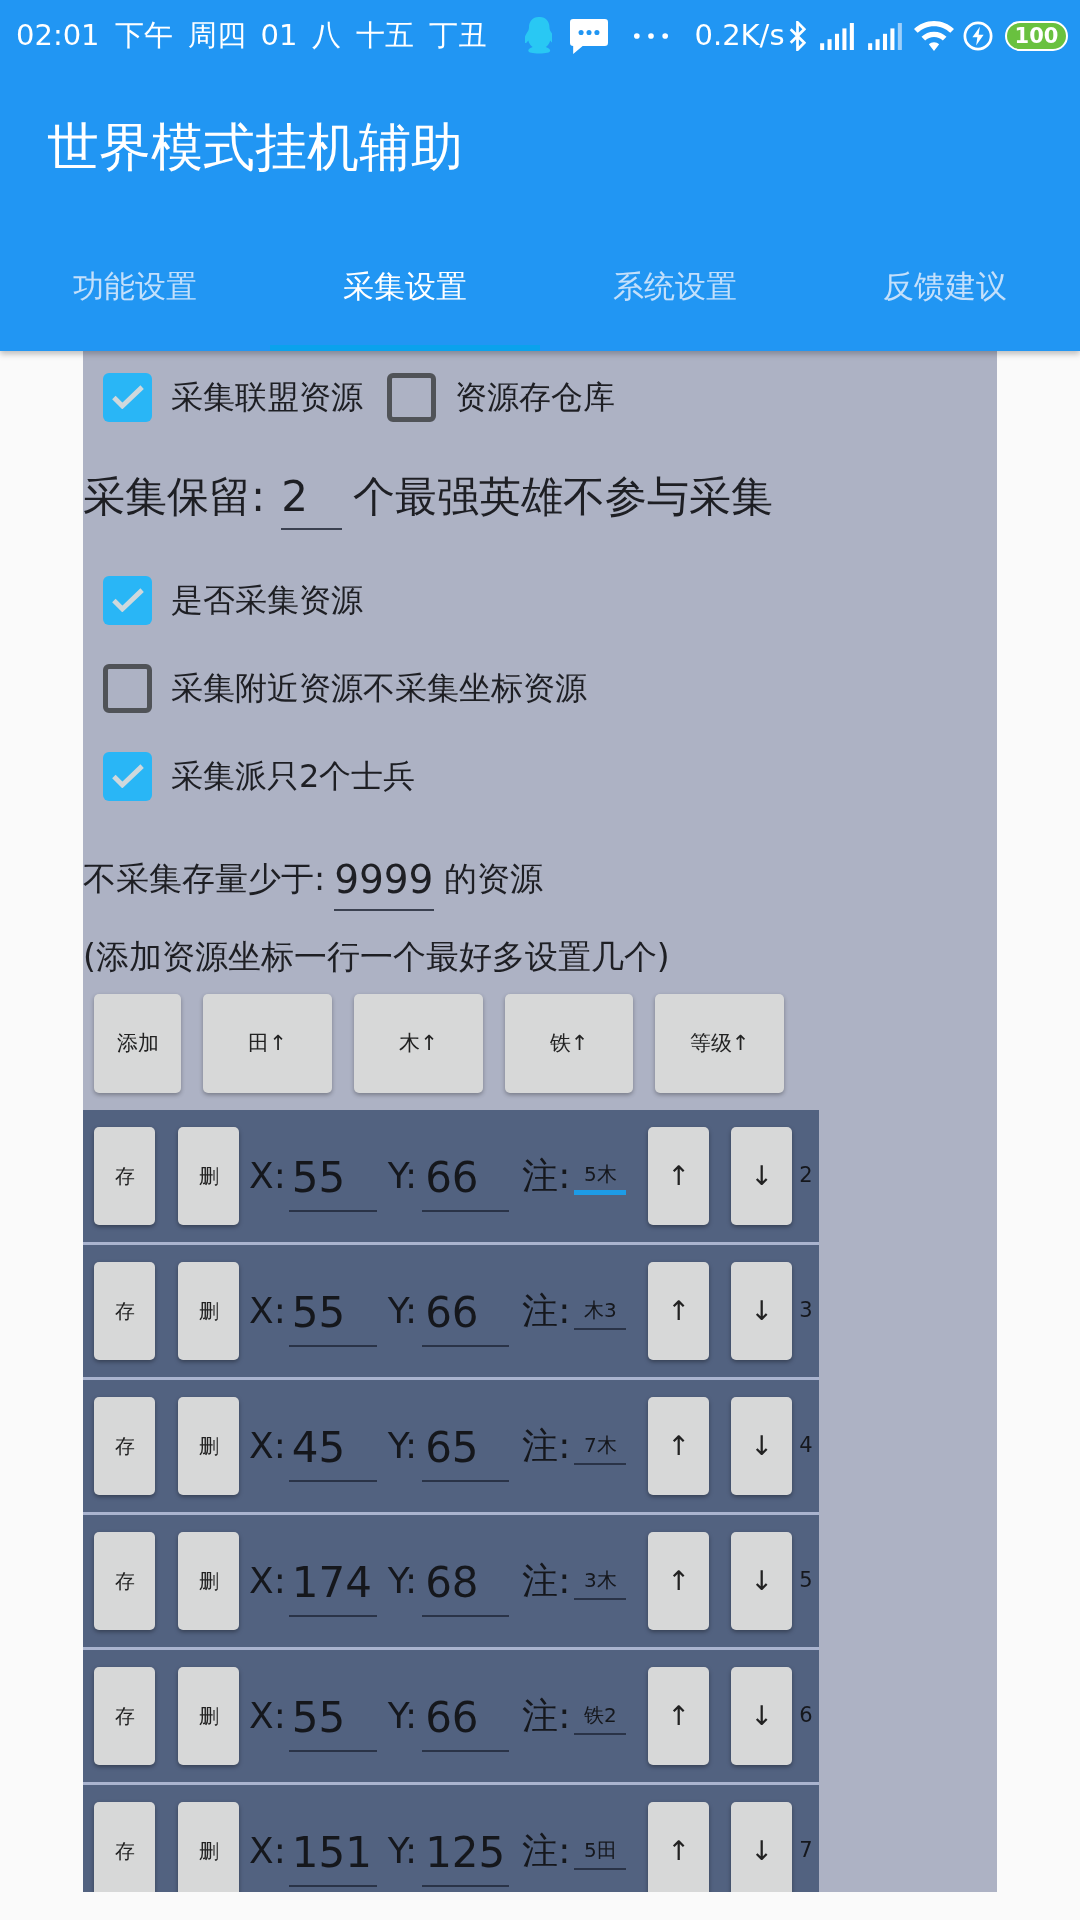 This screenshot has height=1920, width=1080. I want to click on row-number: 7, so click(806, 1851).